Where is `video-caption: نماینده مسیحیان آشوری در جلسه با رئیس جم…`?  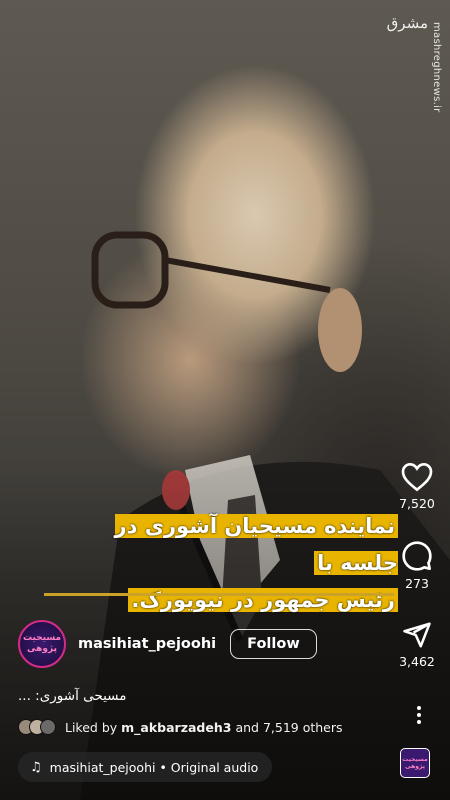 video-caption: نماینده مسیحیان آشوری در جلسه با رئیس جم… is located at coordinates (233, 563).